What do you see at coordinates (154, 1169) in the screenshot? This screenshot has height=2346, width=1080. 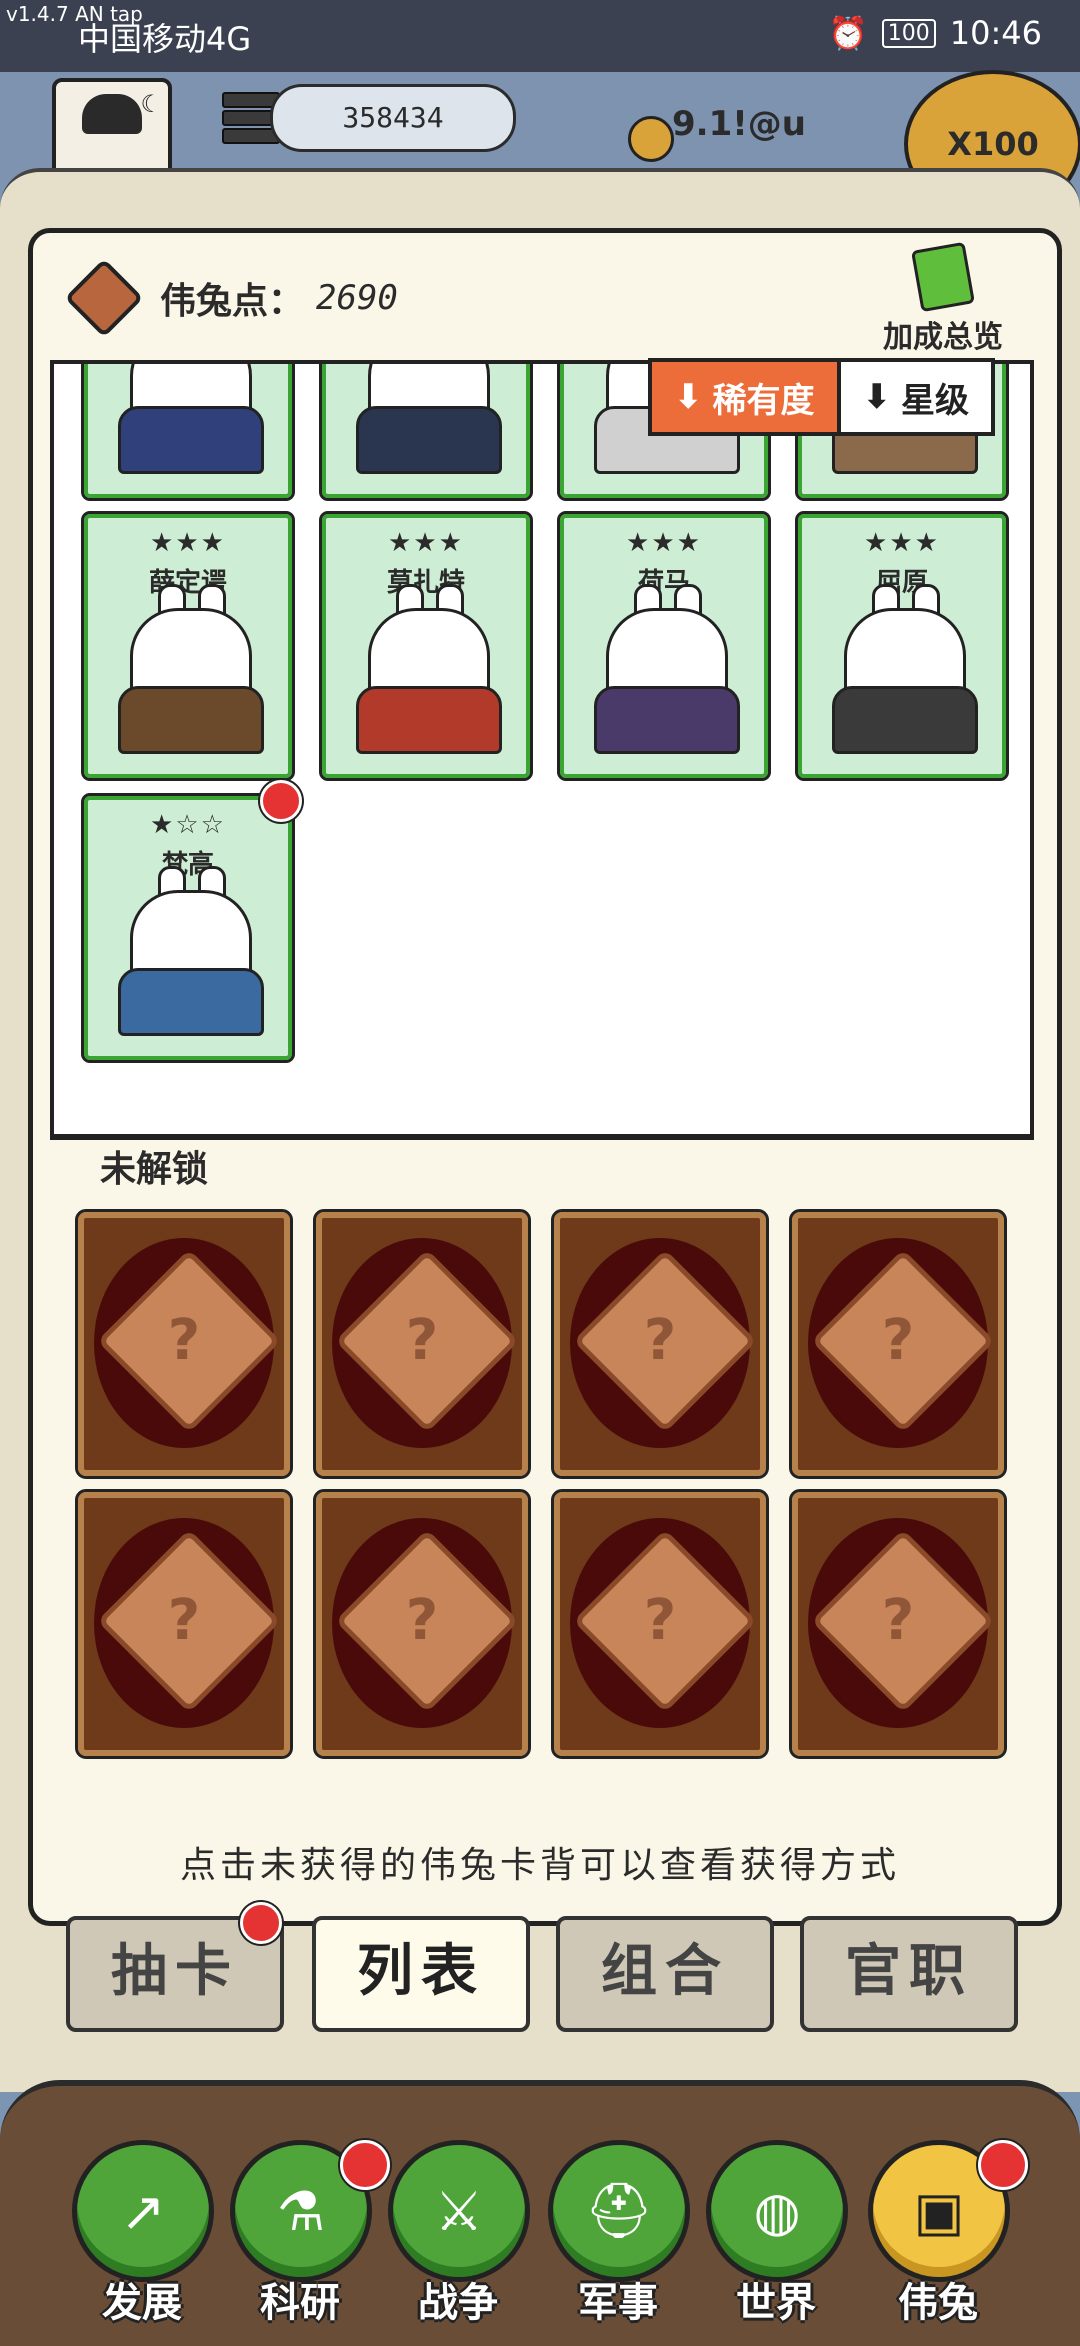 I see `locked-section-title: 未解锁` at bounding box center [154, 1169].